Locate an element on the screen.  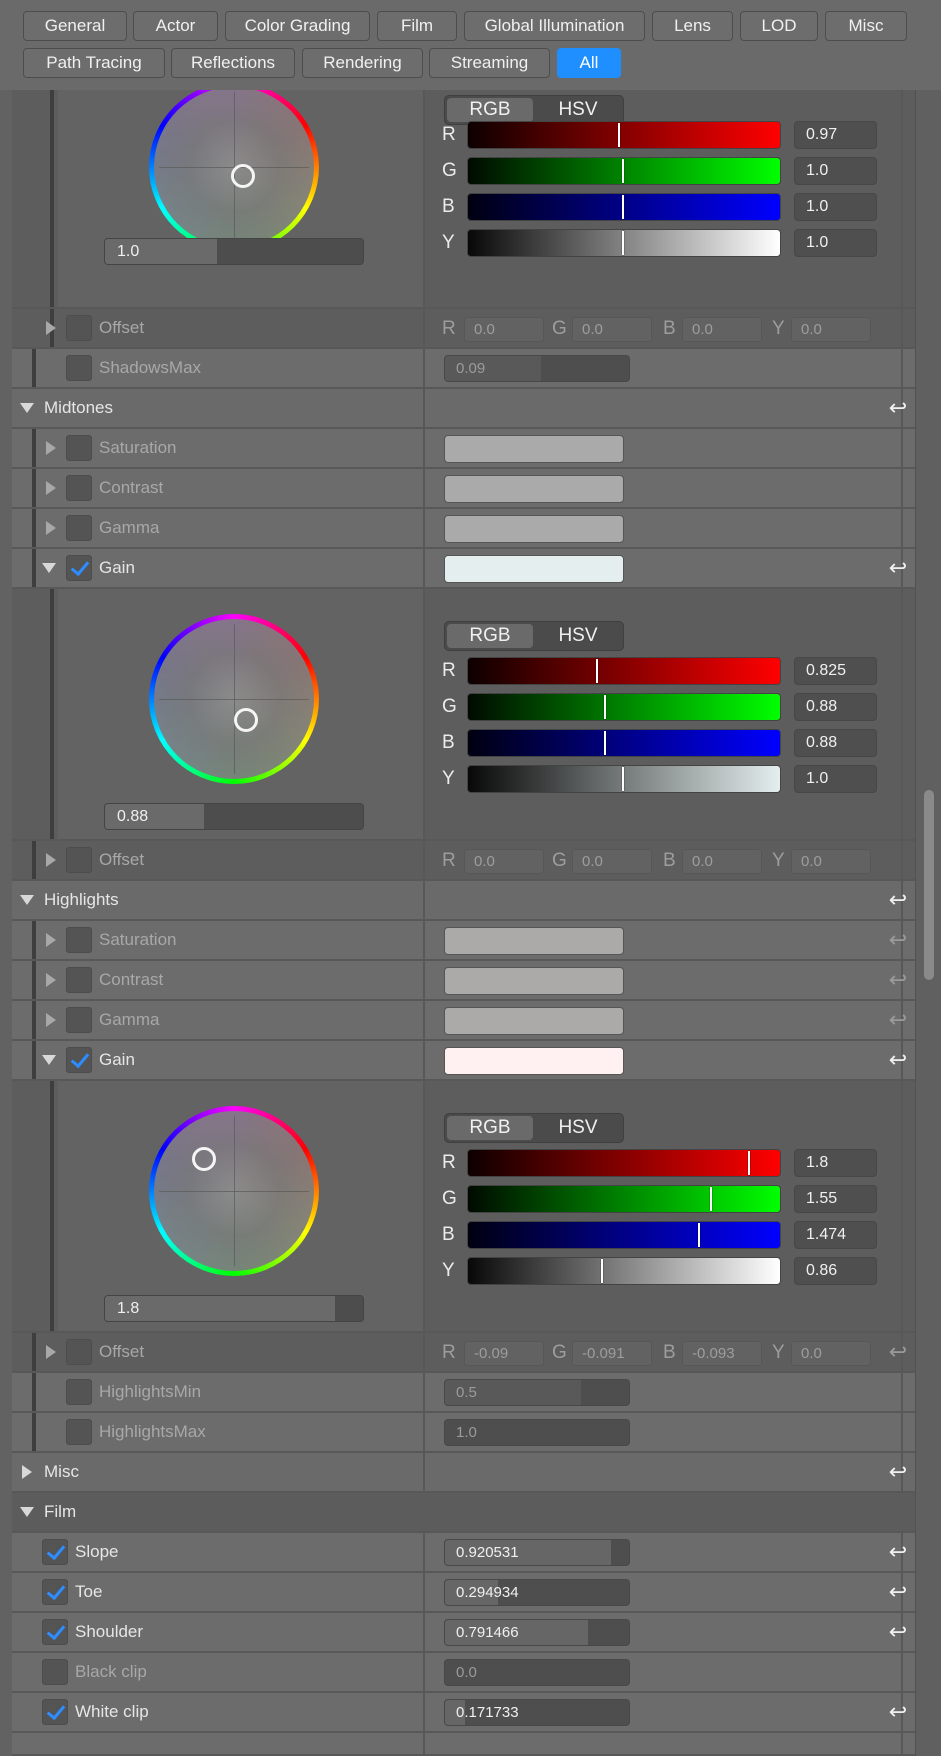
midtones-section-header: Midtones ↩ is located at coordinates (463, 409).